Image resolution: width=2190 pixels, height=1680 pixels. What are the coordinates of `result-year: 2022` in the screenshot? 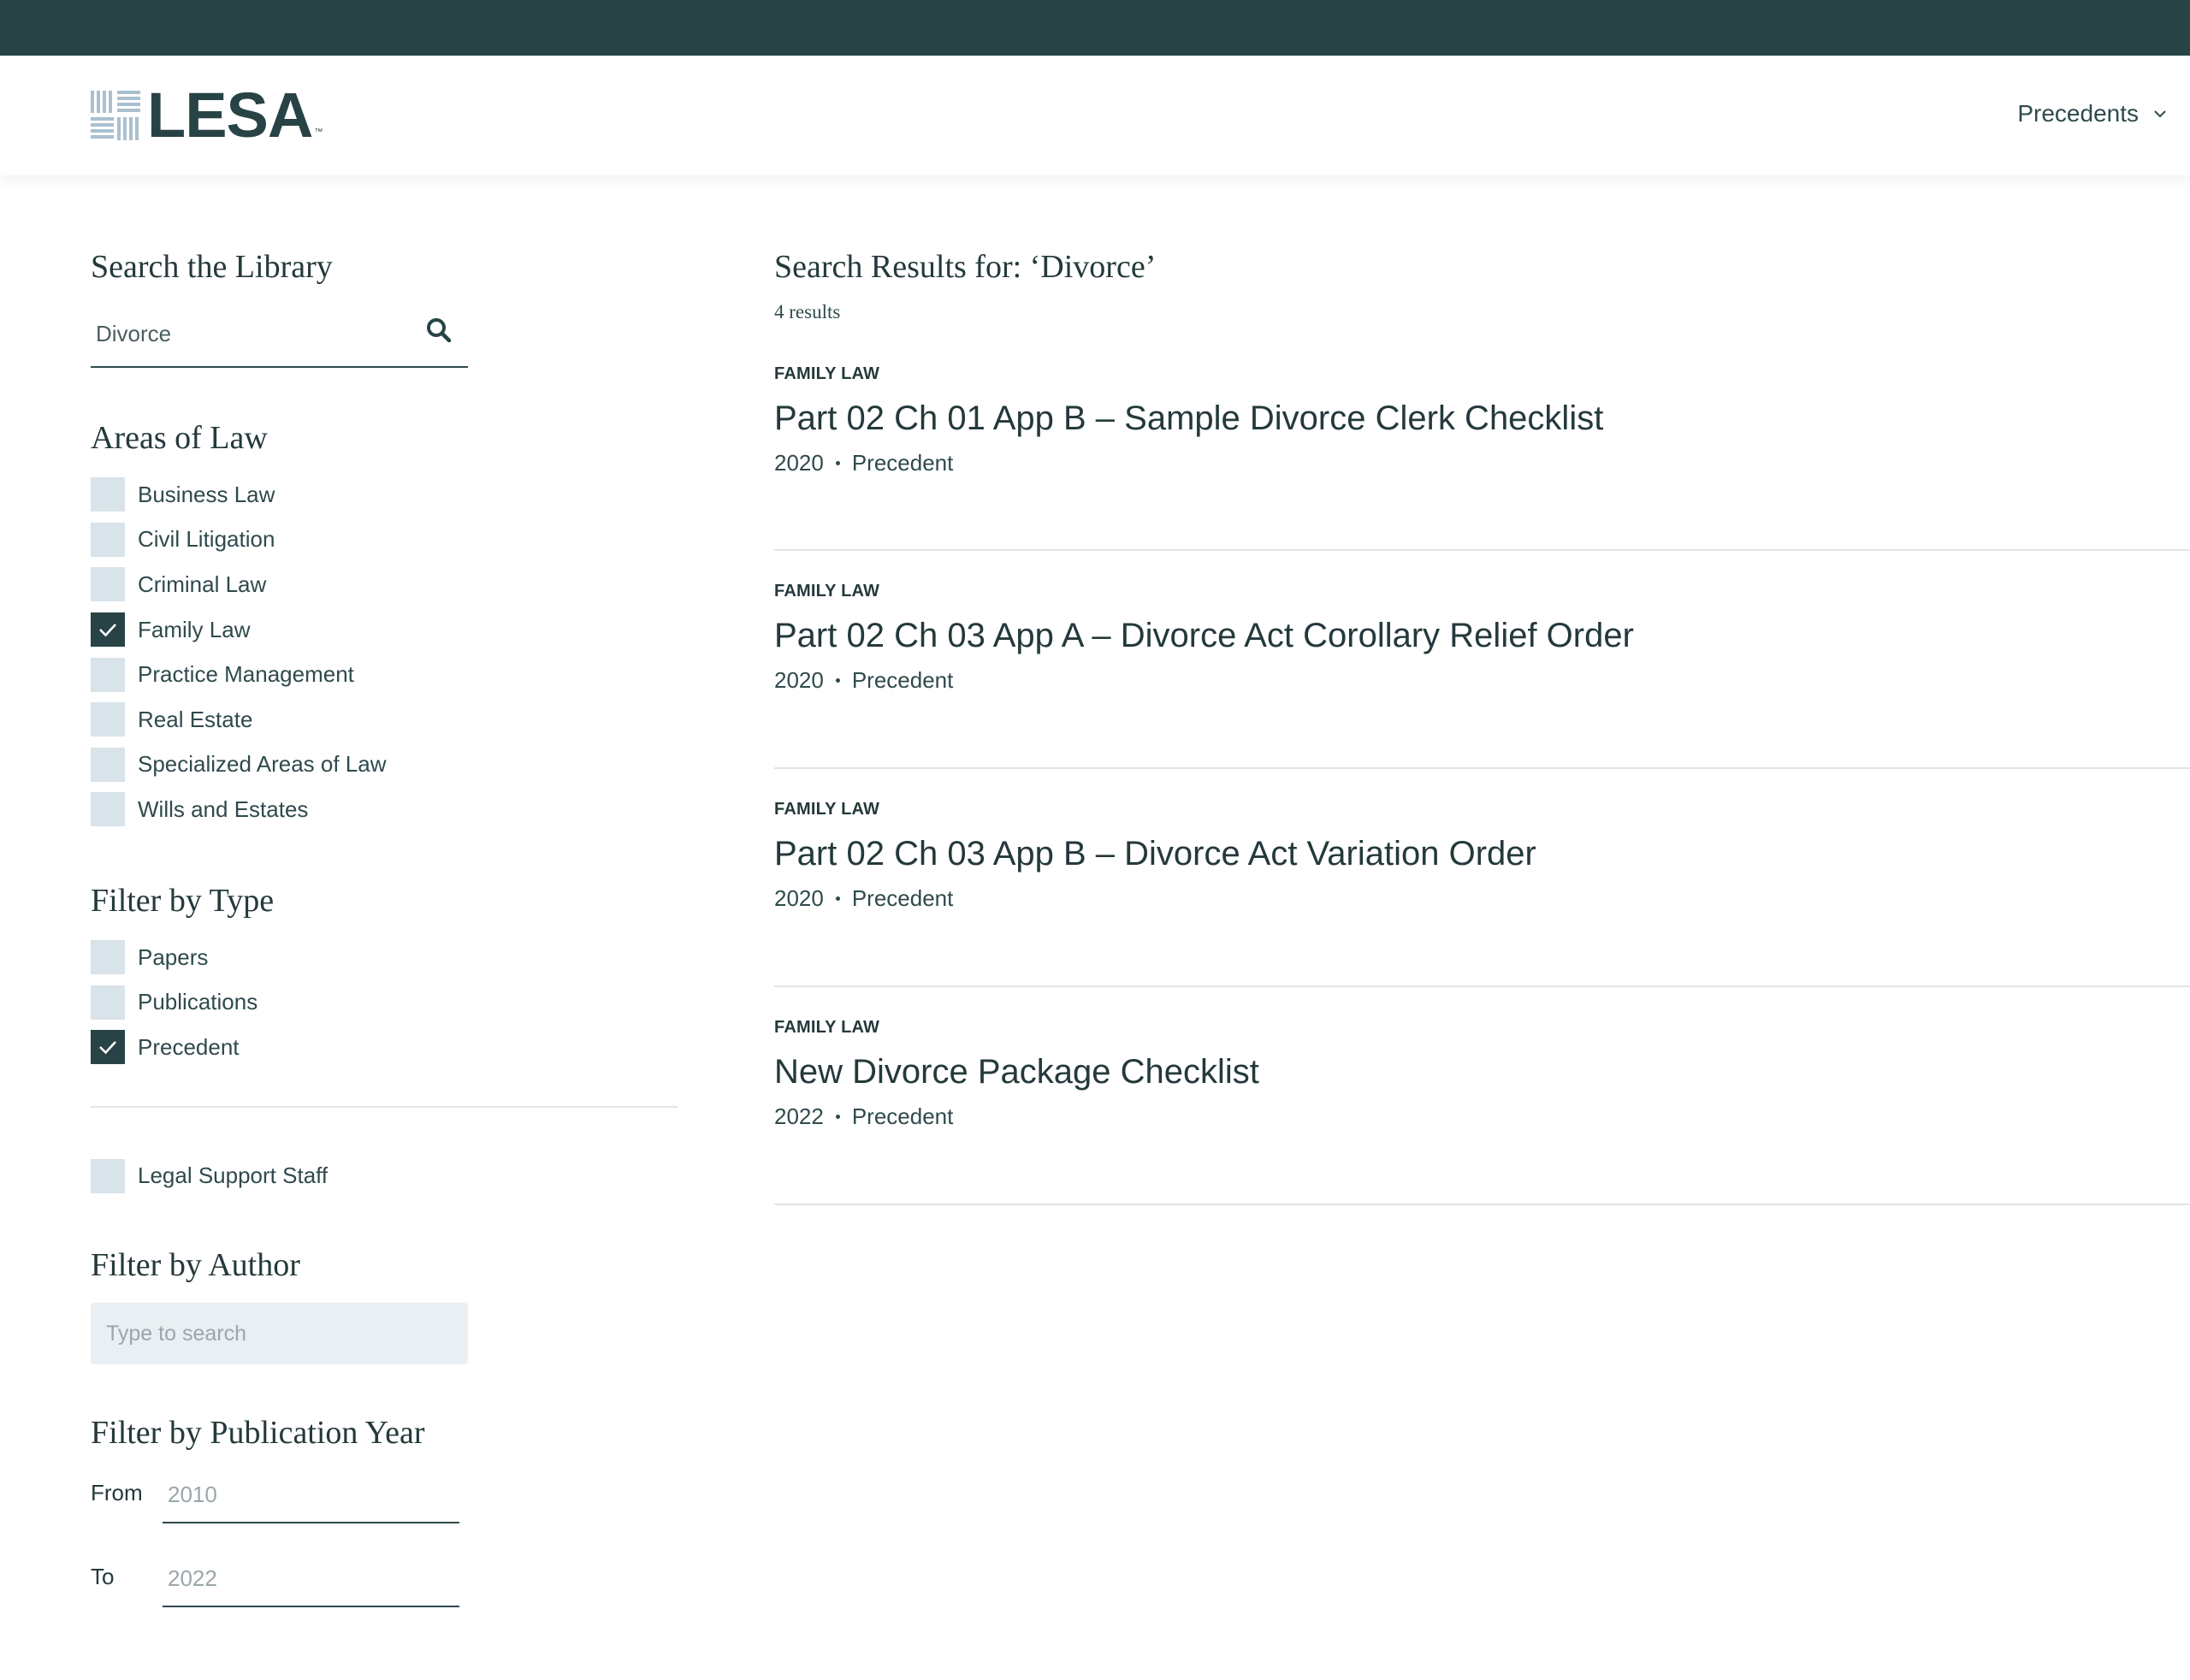 It's located at (799, 1116).